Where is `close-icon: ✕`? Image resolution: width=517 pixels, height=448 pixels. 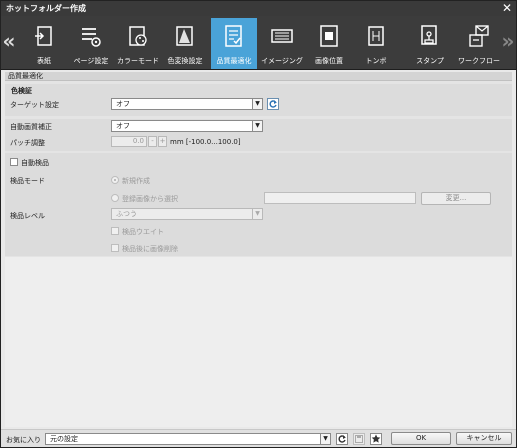
close-icon: ✕ is located at coordinates (507, 8).